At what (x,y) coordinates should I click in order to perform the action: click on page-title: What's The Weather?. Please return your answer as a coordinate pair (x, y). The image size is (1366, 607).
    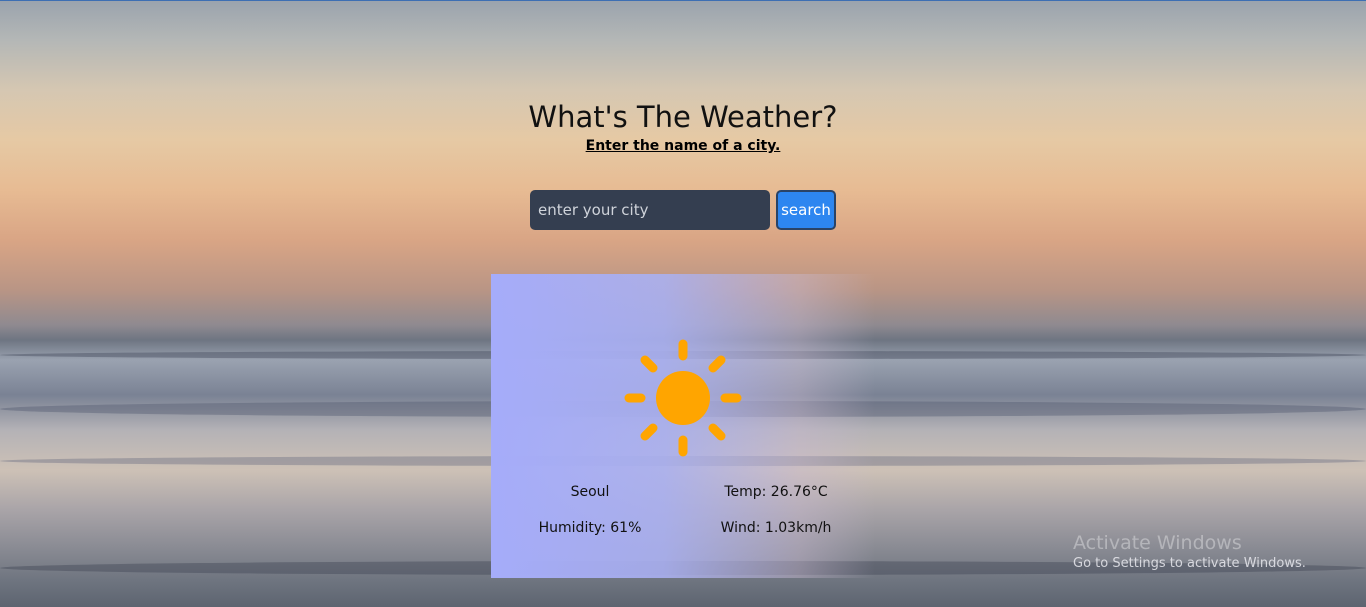
    Looking at the image, I should click on (683, 117).